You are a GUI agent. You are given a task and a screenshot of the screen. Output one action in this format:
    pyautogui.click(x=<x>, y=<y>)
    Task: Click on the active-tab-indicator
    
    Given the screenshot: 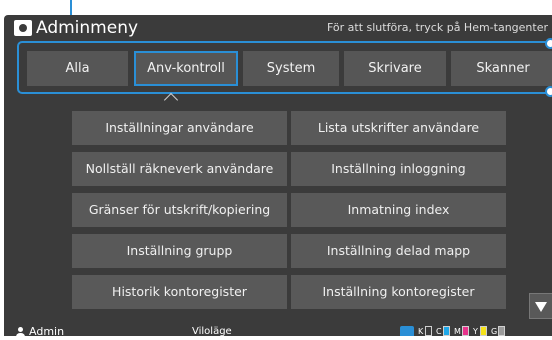 What is the action you would take?
    pyautogui.click(x=171, y=100)
    